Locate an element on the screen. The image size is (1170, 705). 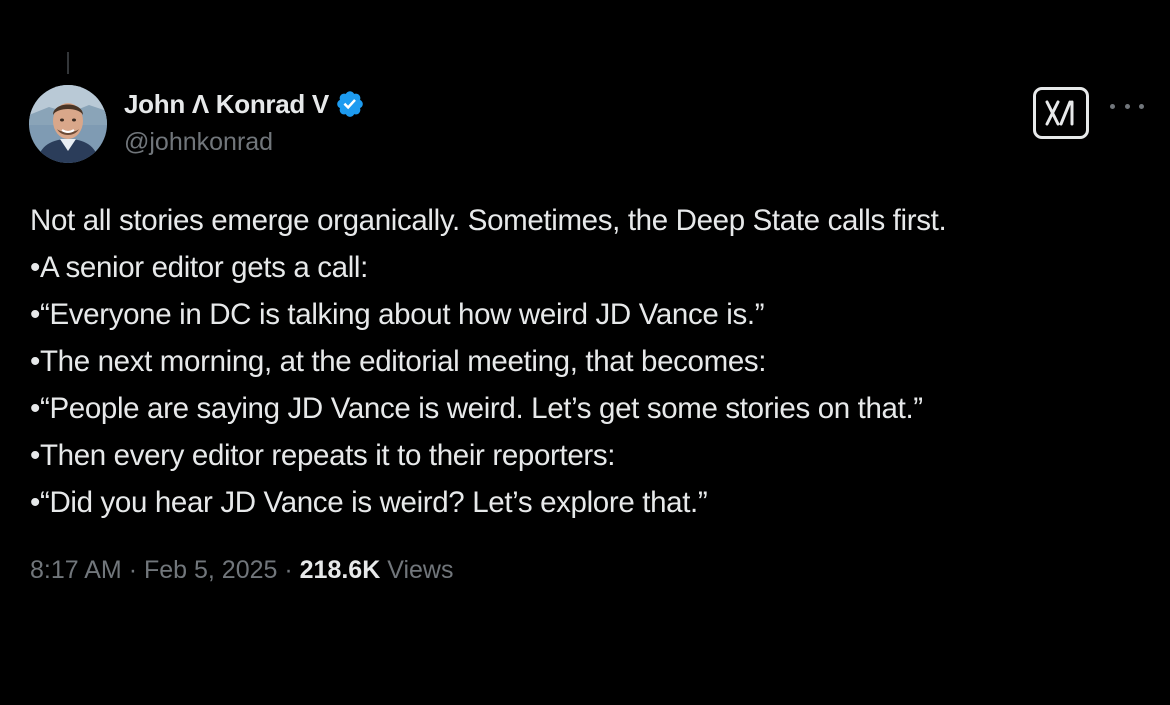
author-name-row: John Λ Konrad V is located at coordinates (244, 104).